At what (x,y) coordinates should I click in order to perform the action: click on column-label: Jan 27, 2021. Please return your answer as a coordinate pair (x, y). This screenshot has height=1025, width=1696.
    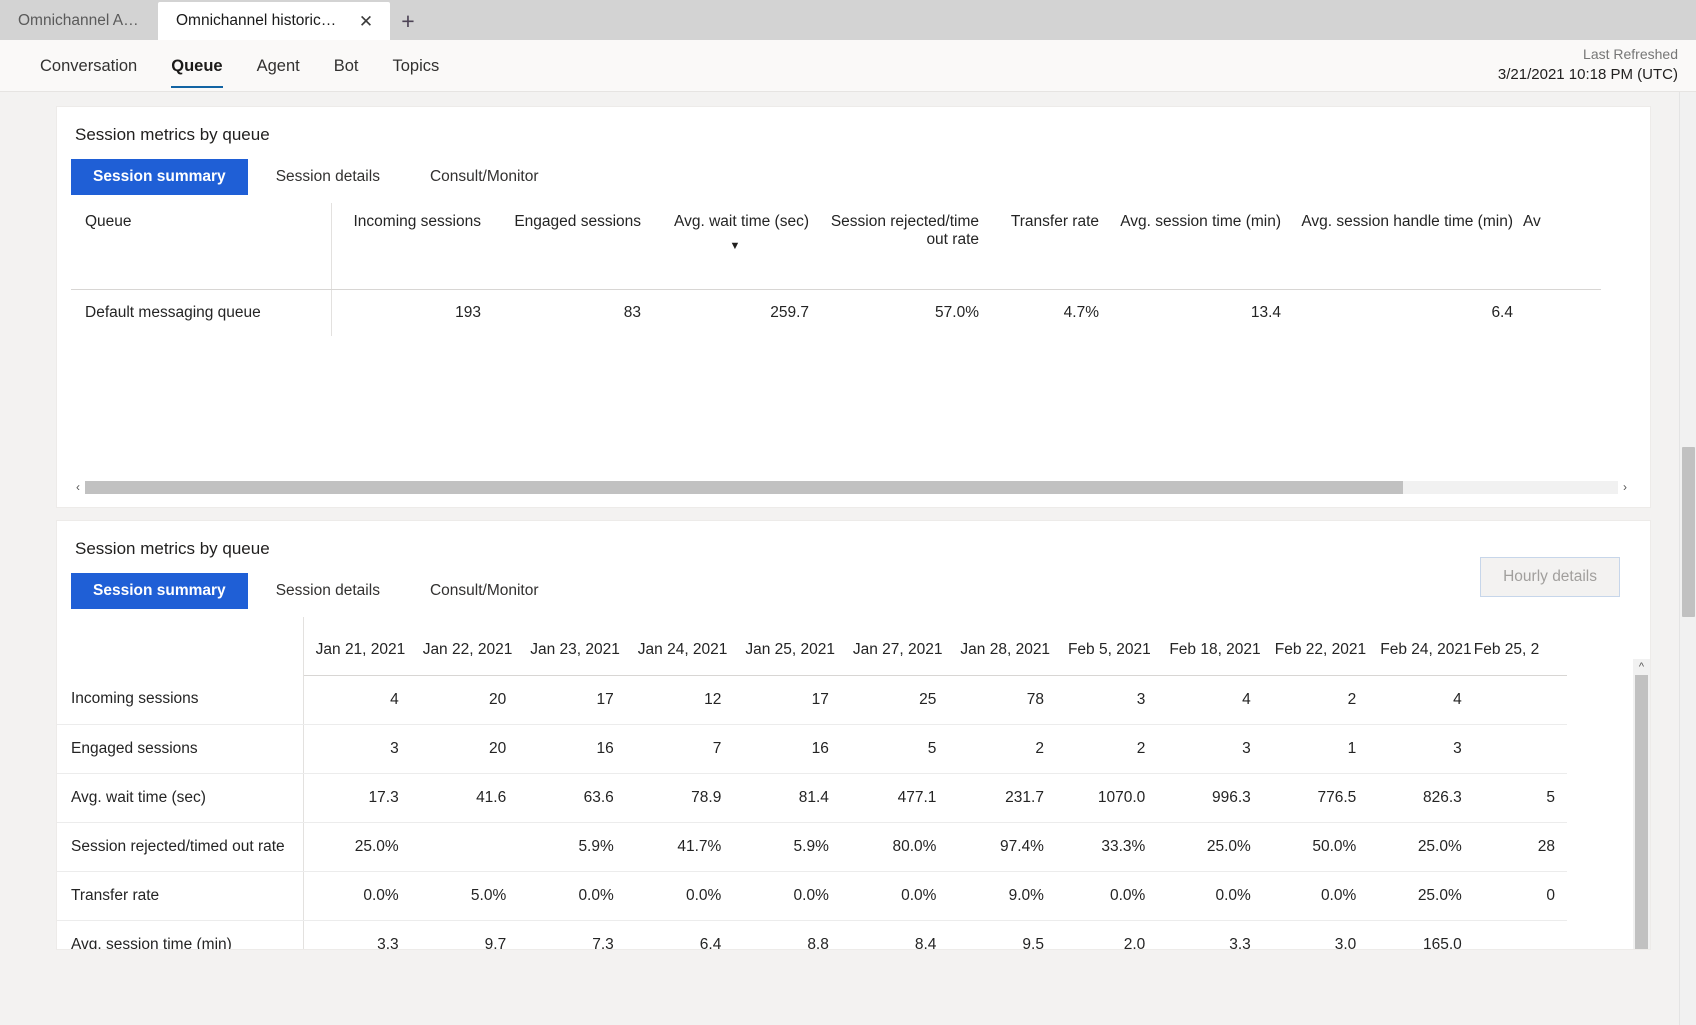
    Looking at the image, I should click on (897, 649).